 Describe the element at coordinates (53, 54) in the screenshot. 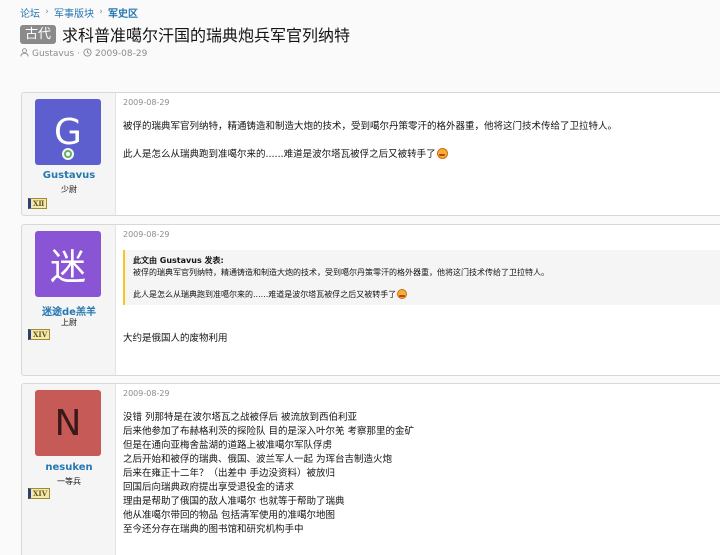

I see `thread-author: Gustavus` at that location.